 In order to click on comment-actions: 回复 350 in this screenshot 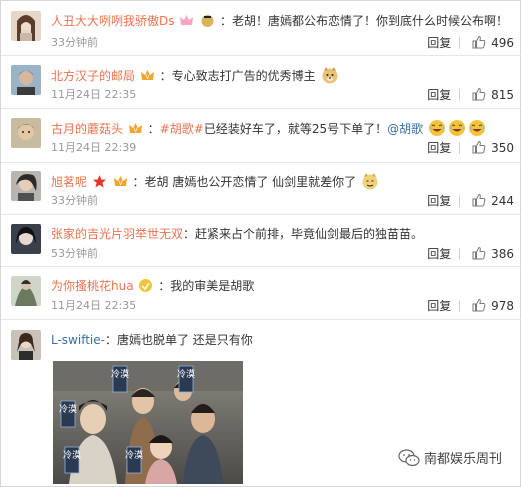, I will do `click(470, 148)`.